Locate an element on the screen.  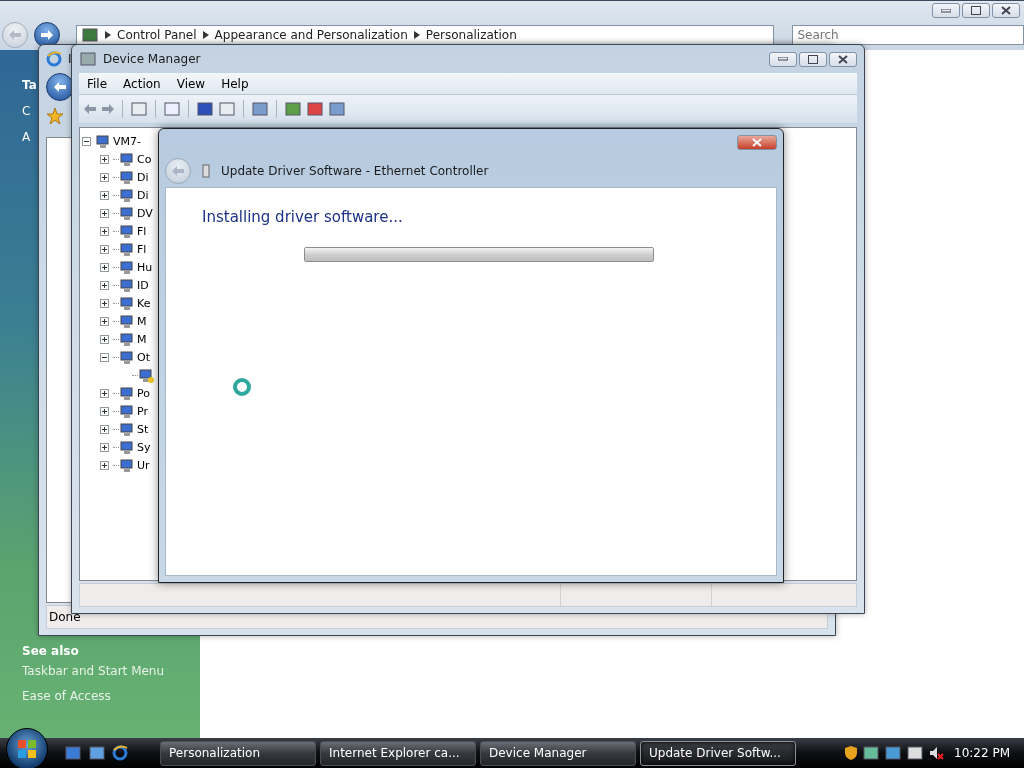
tree-item: ID is located at coordinates (143, 285).